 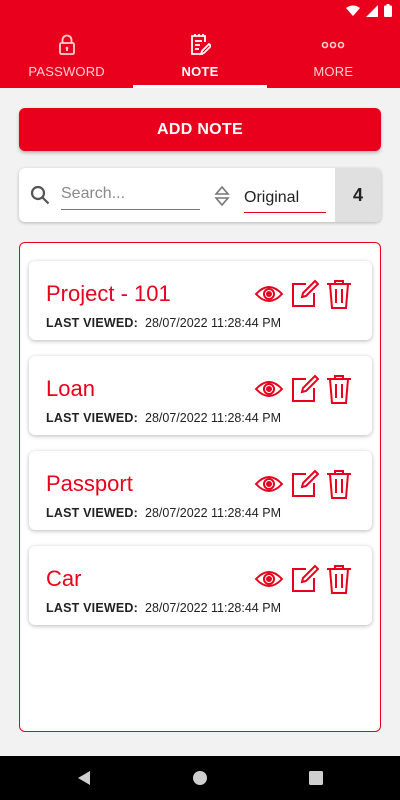 I want to click on signal-icon, so click(x=372, y=13).